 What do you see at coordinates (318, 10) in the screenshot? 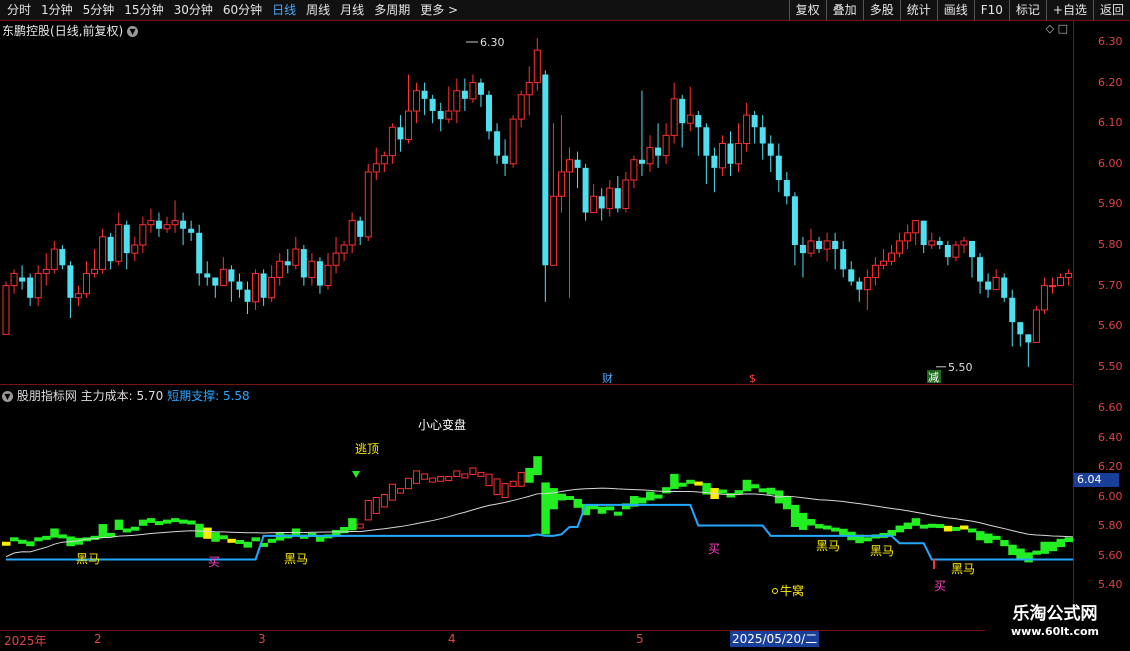
I see `period-tab: 周线` at bounding box center [318, 10].